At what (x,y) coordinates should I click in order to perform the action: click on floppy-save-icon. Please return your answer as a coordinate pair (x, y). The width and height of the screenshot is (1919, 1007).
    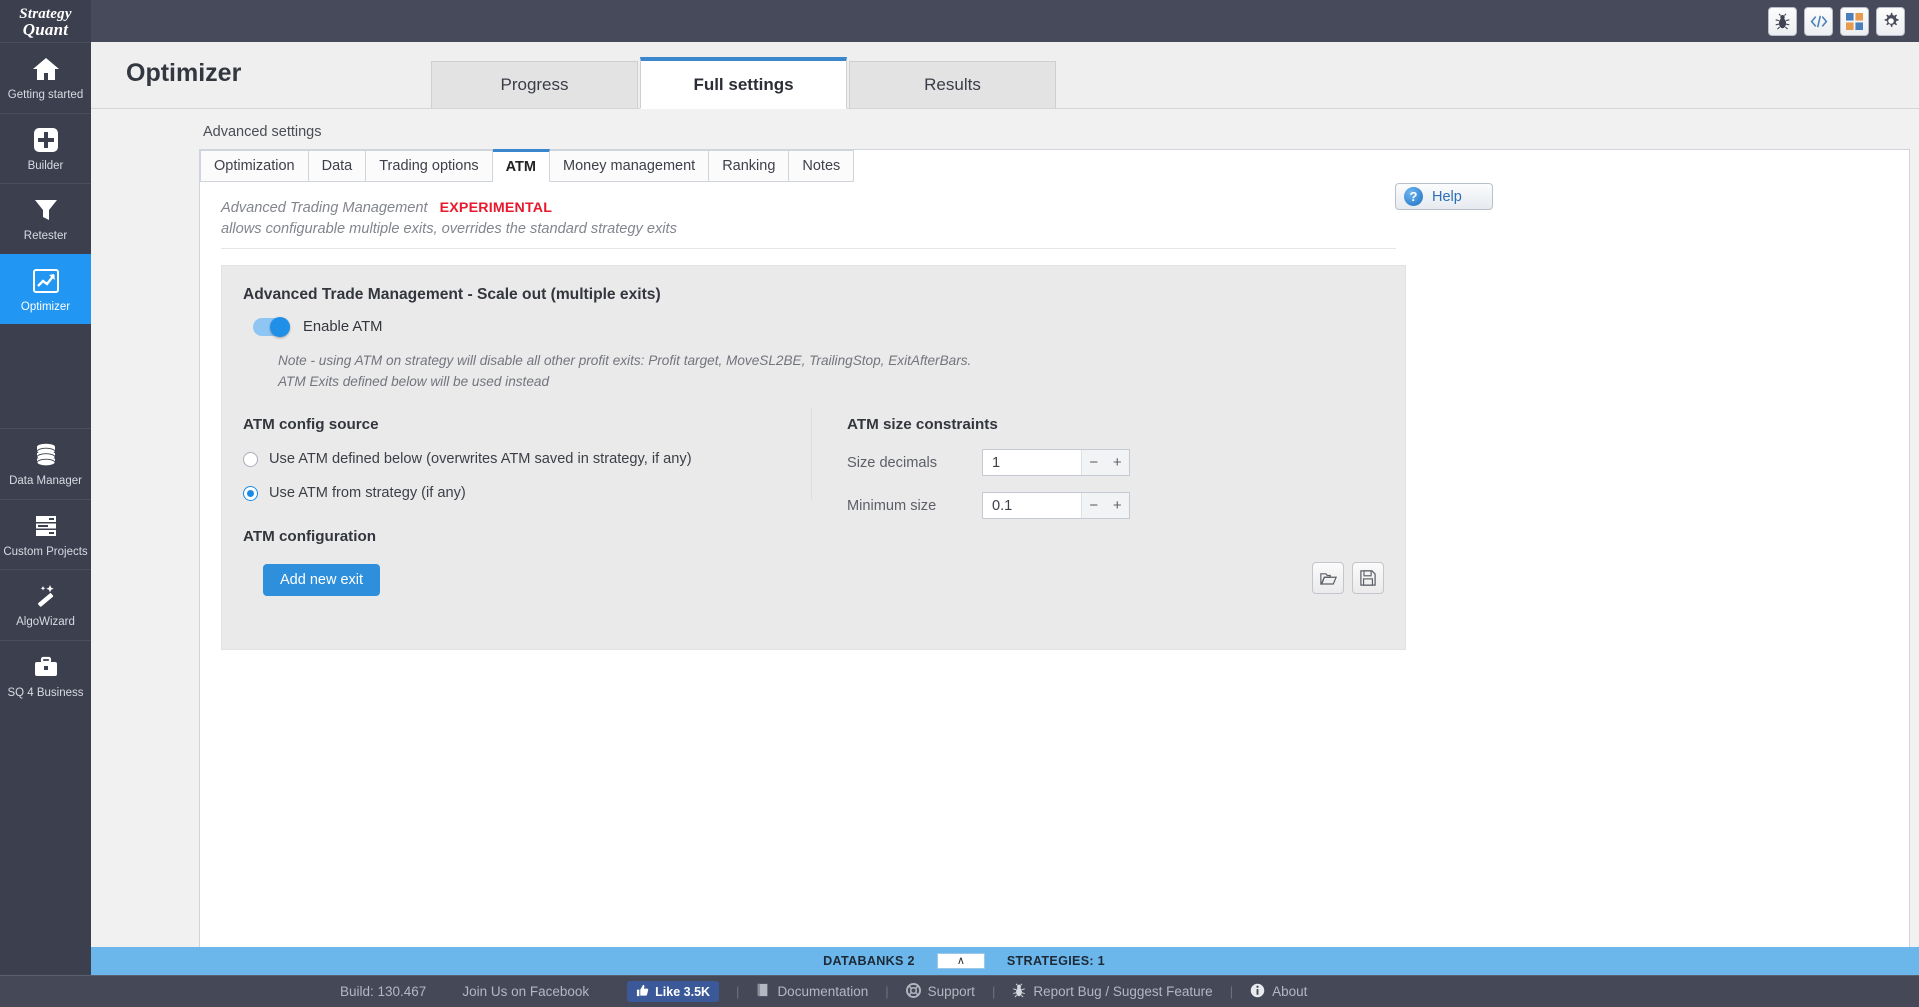
    Looking at the image, I should click on (1368, 578).